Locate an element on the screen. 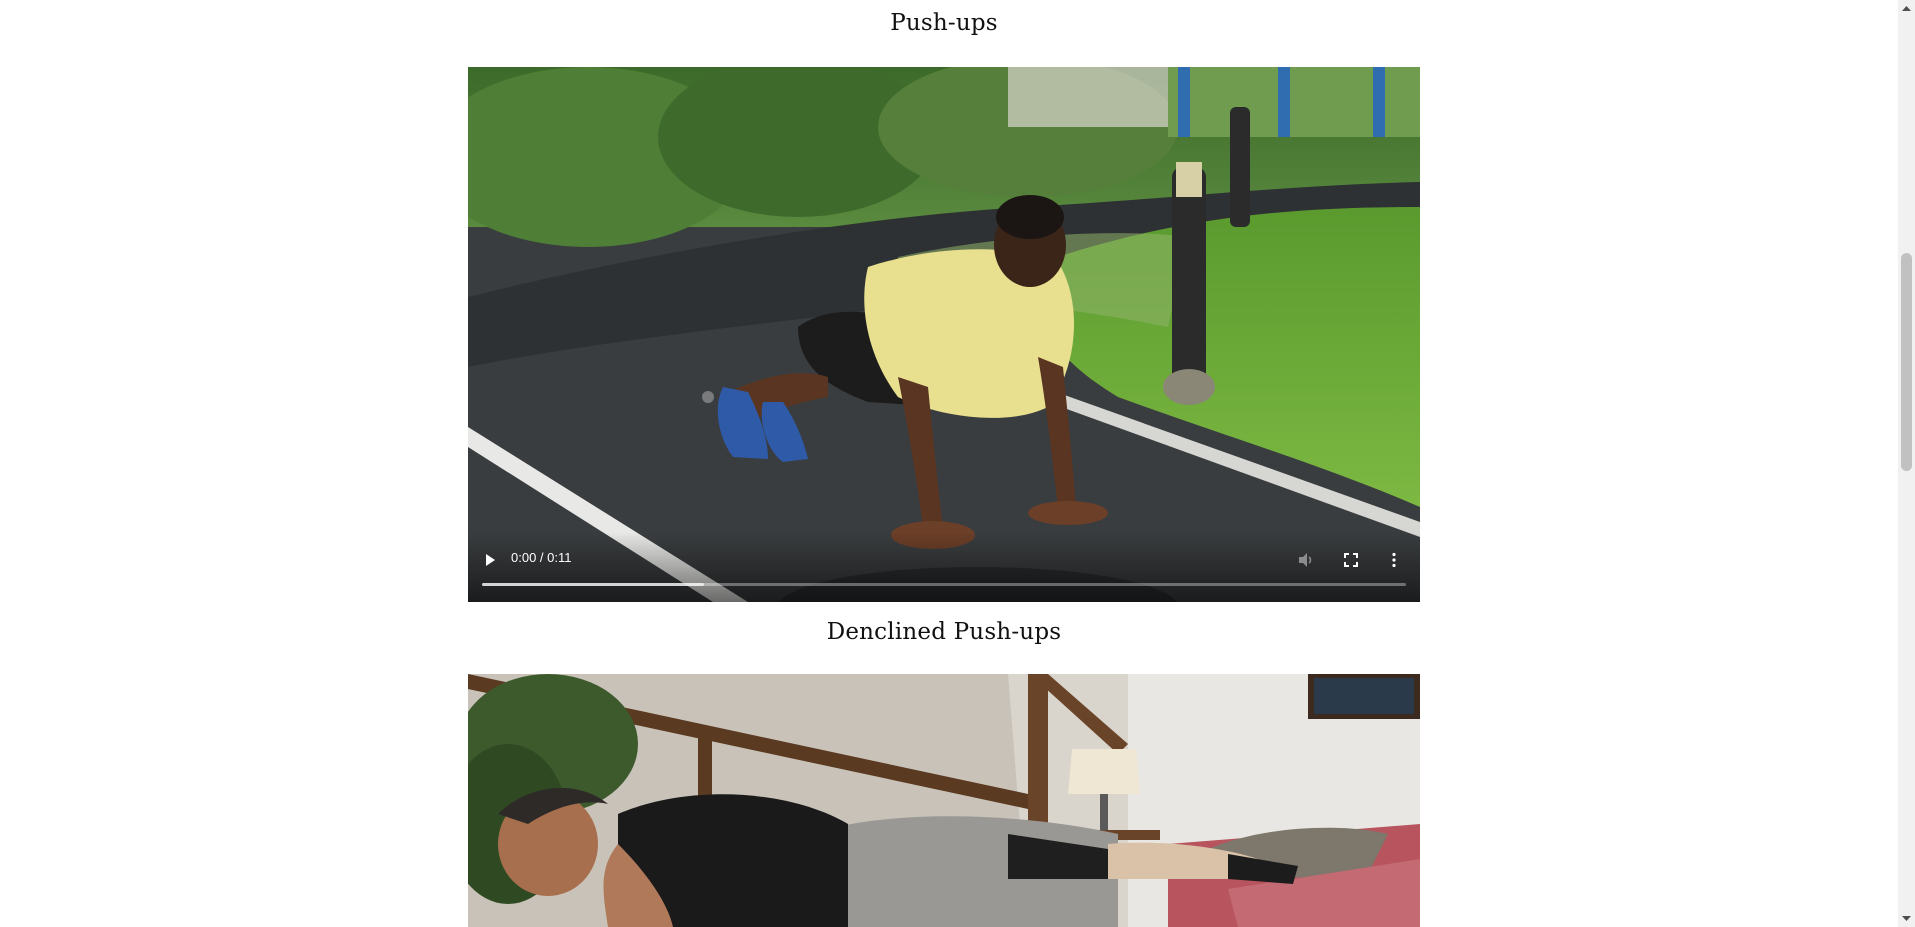 This screenshot has height=927, width=1915. volume-muted-icon is located at coordinates (1305, 560).